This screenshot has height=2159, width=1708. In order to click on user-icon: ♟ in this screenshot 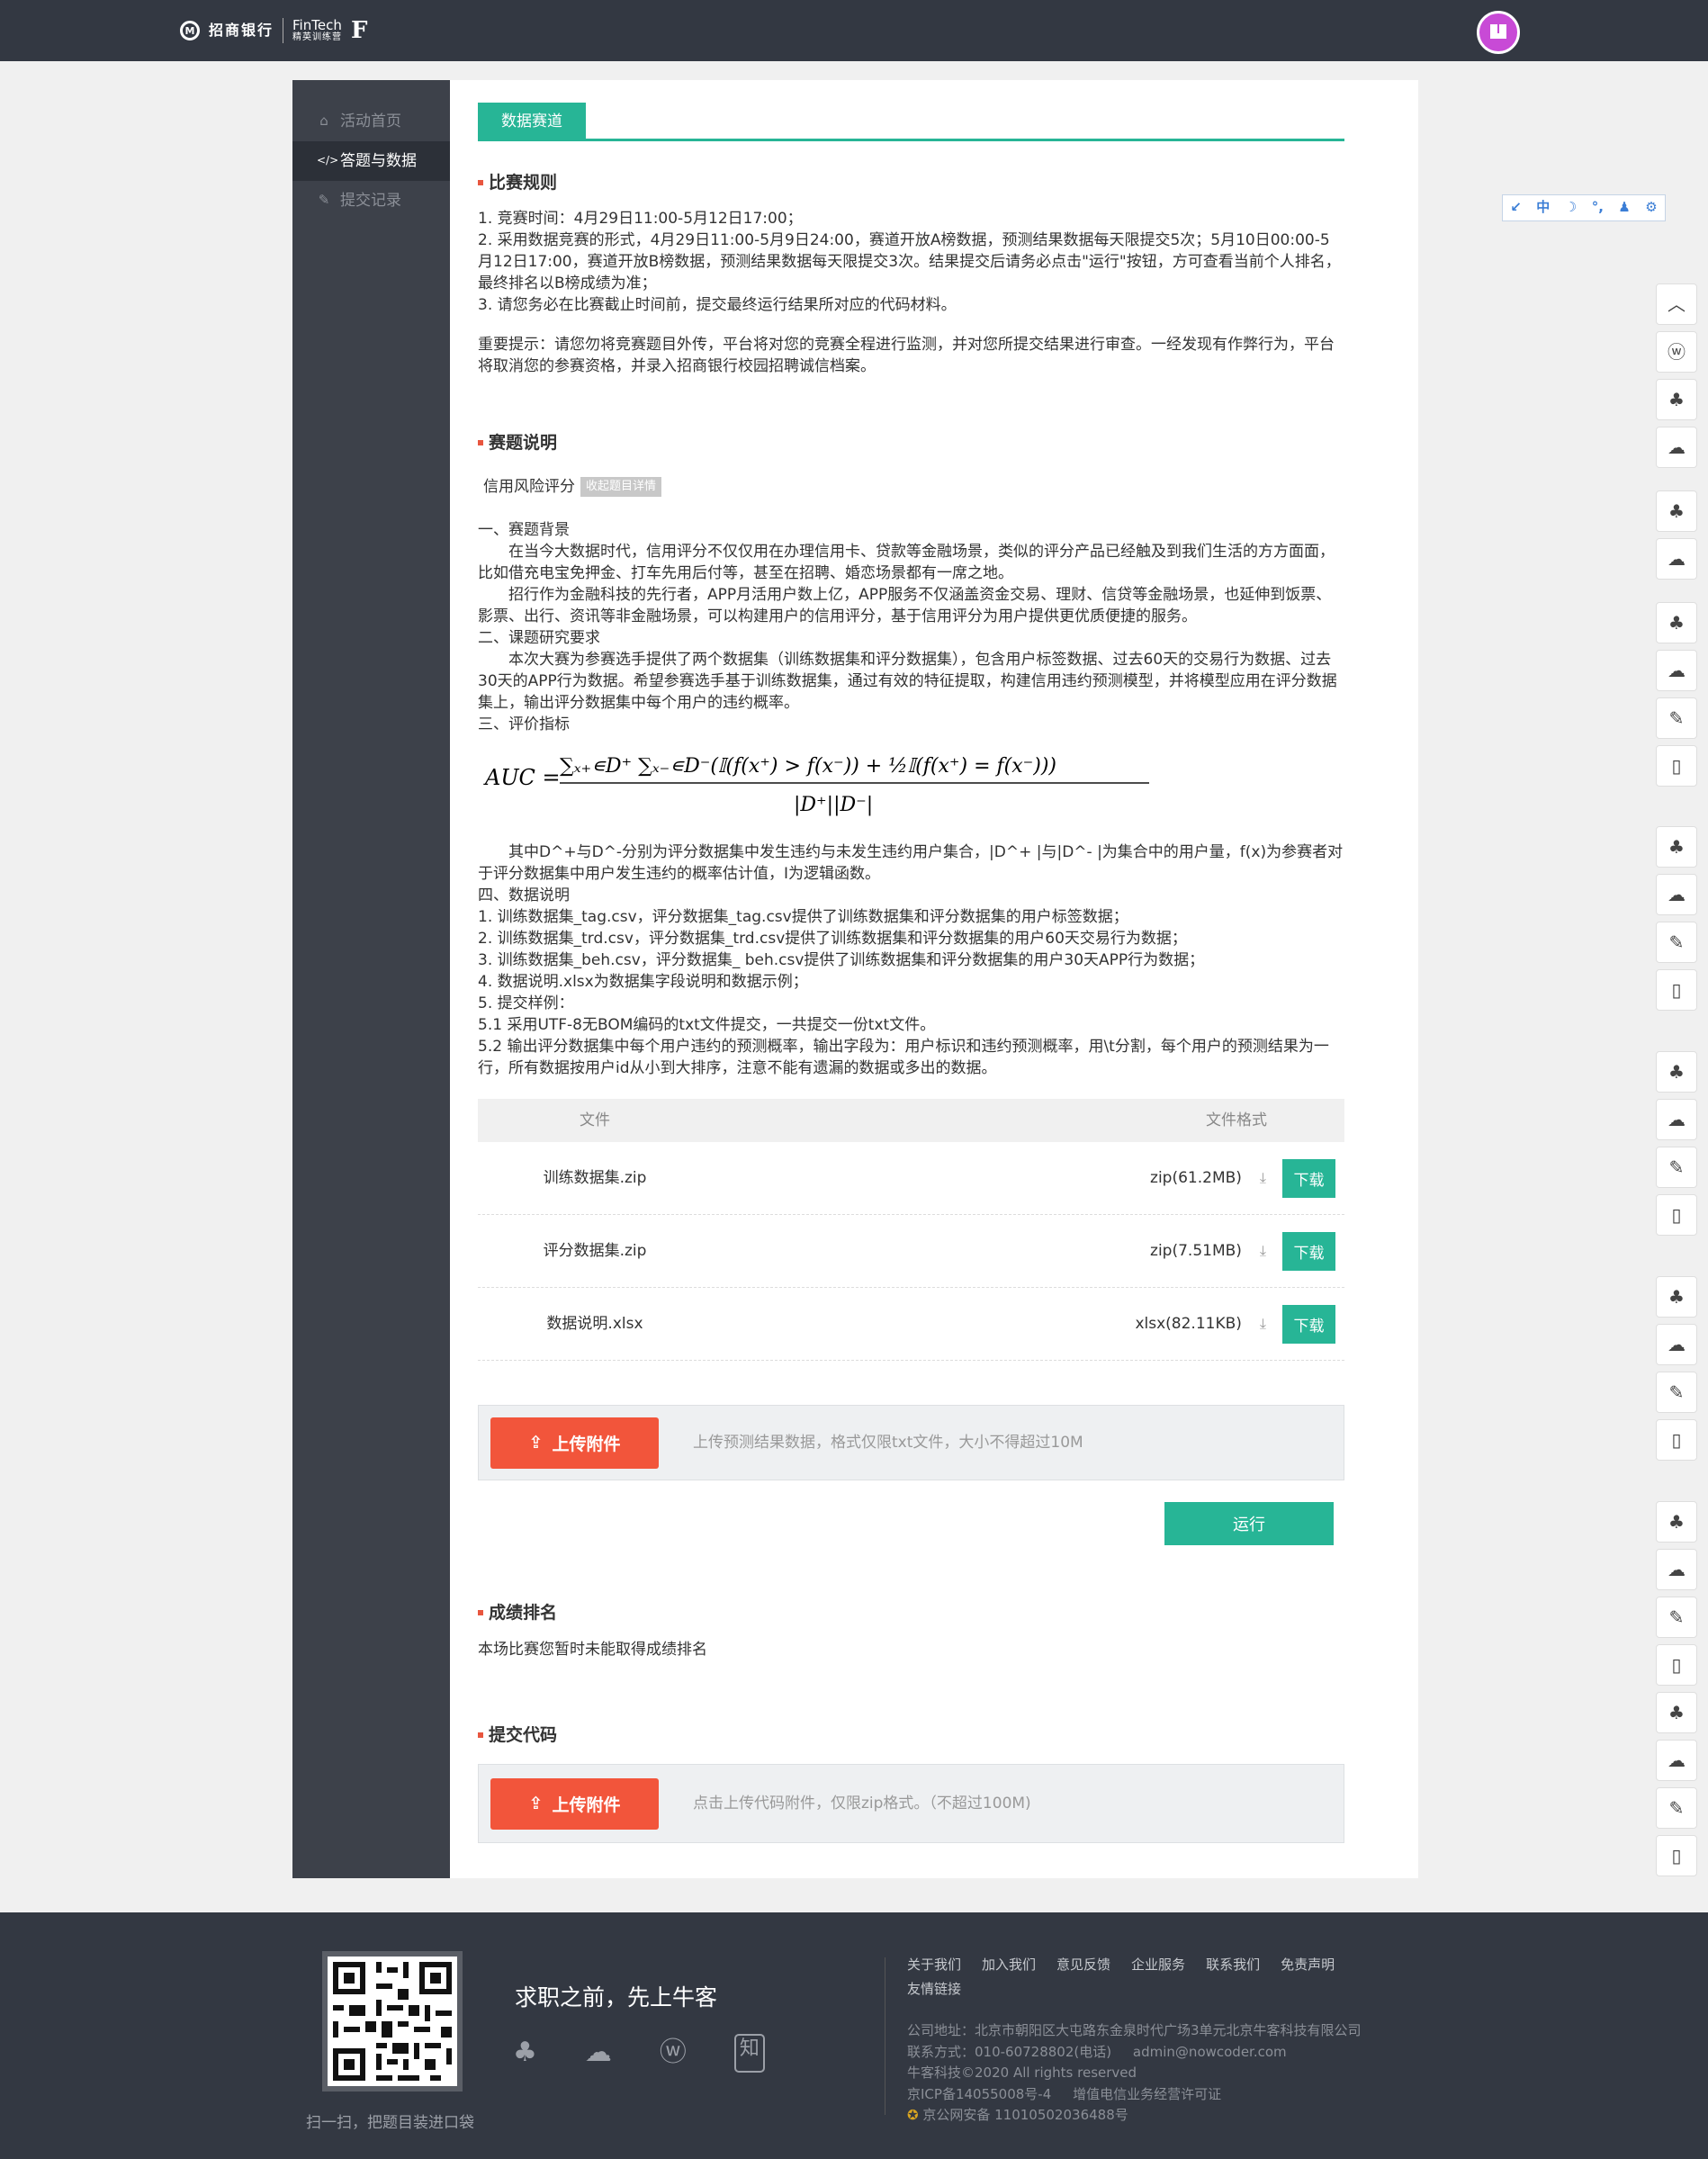, I will do `click(1624, 207)`.